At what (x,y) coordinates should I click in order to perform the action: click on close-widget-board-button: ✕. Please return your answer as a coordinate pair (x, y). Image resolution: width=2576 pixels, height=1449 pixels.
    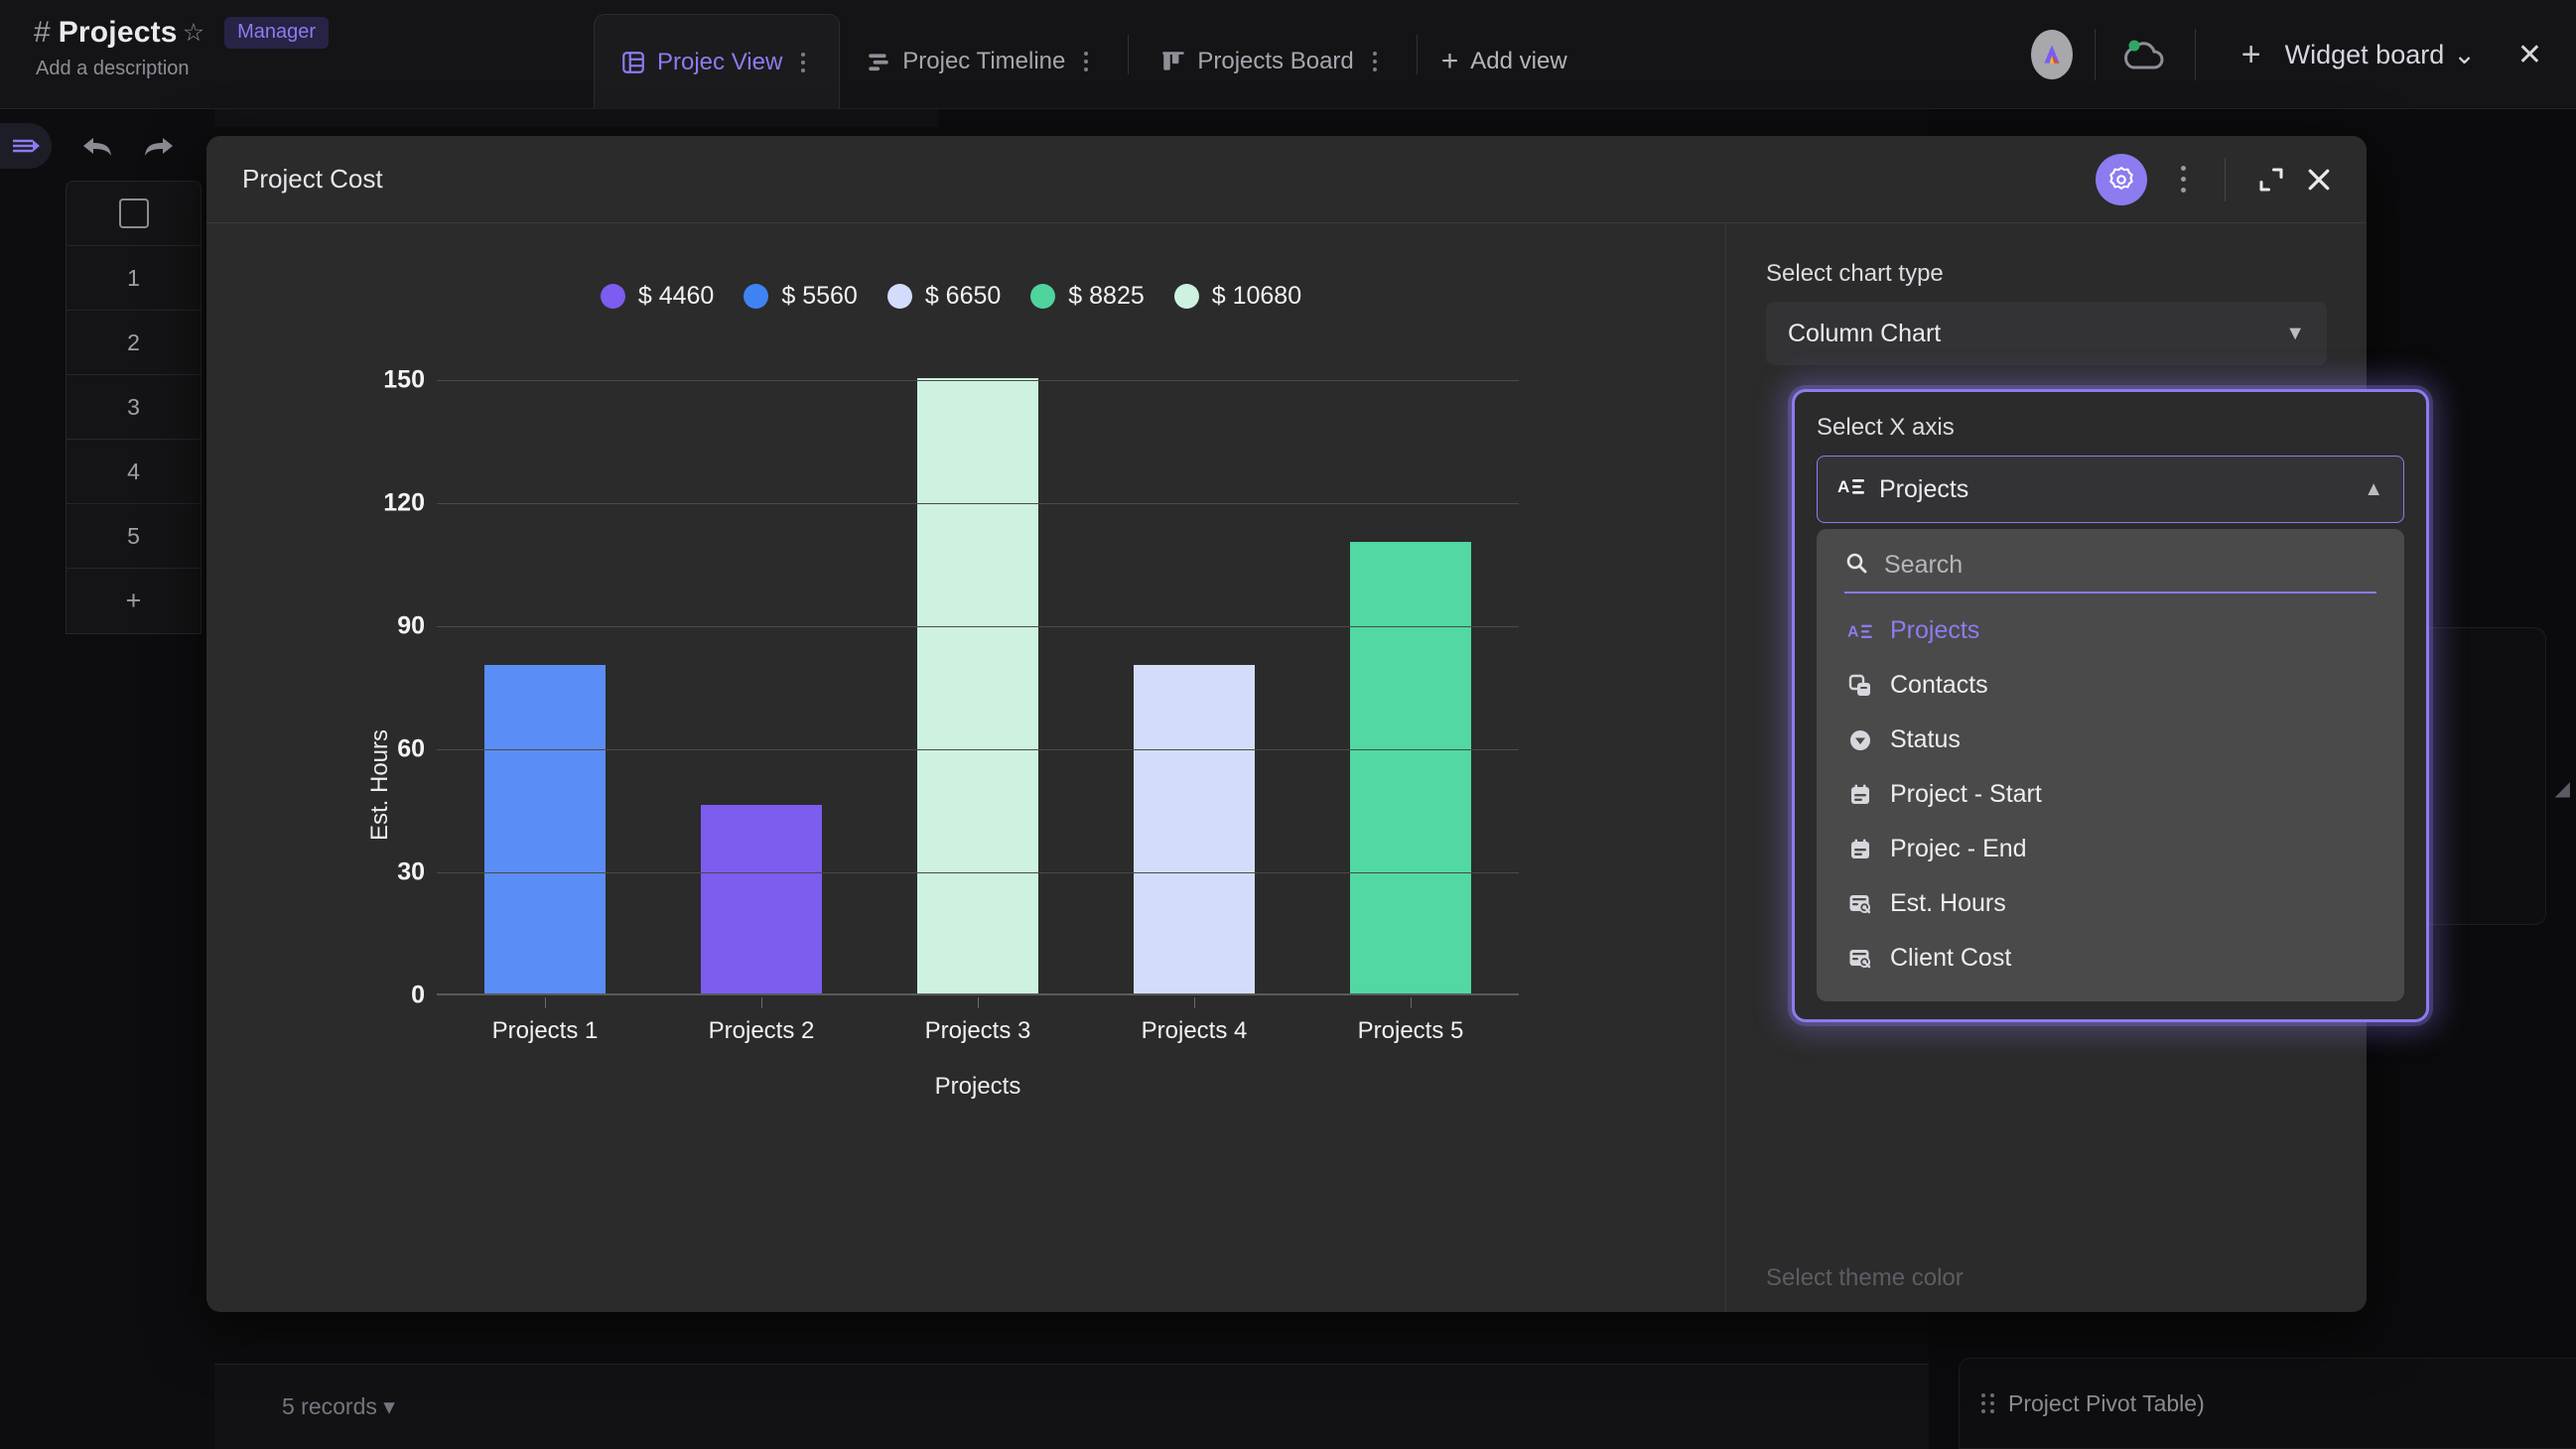
    Looking at the image, I should click on (2526, 55).